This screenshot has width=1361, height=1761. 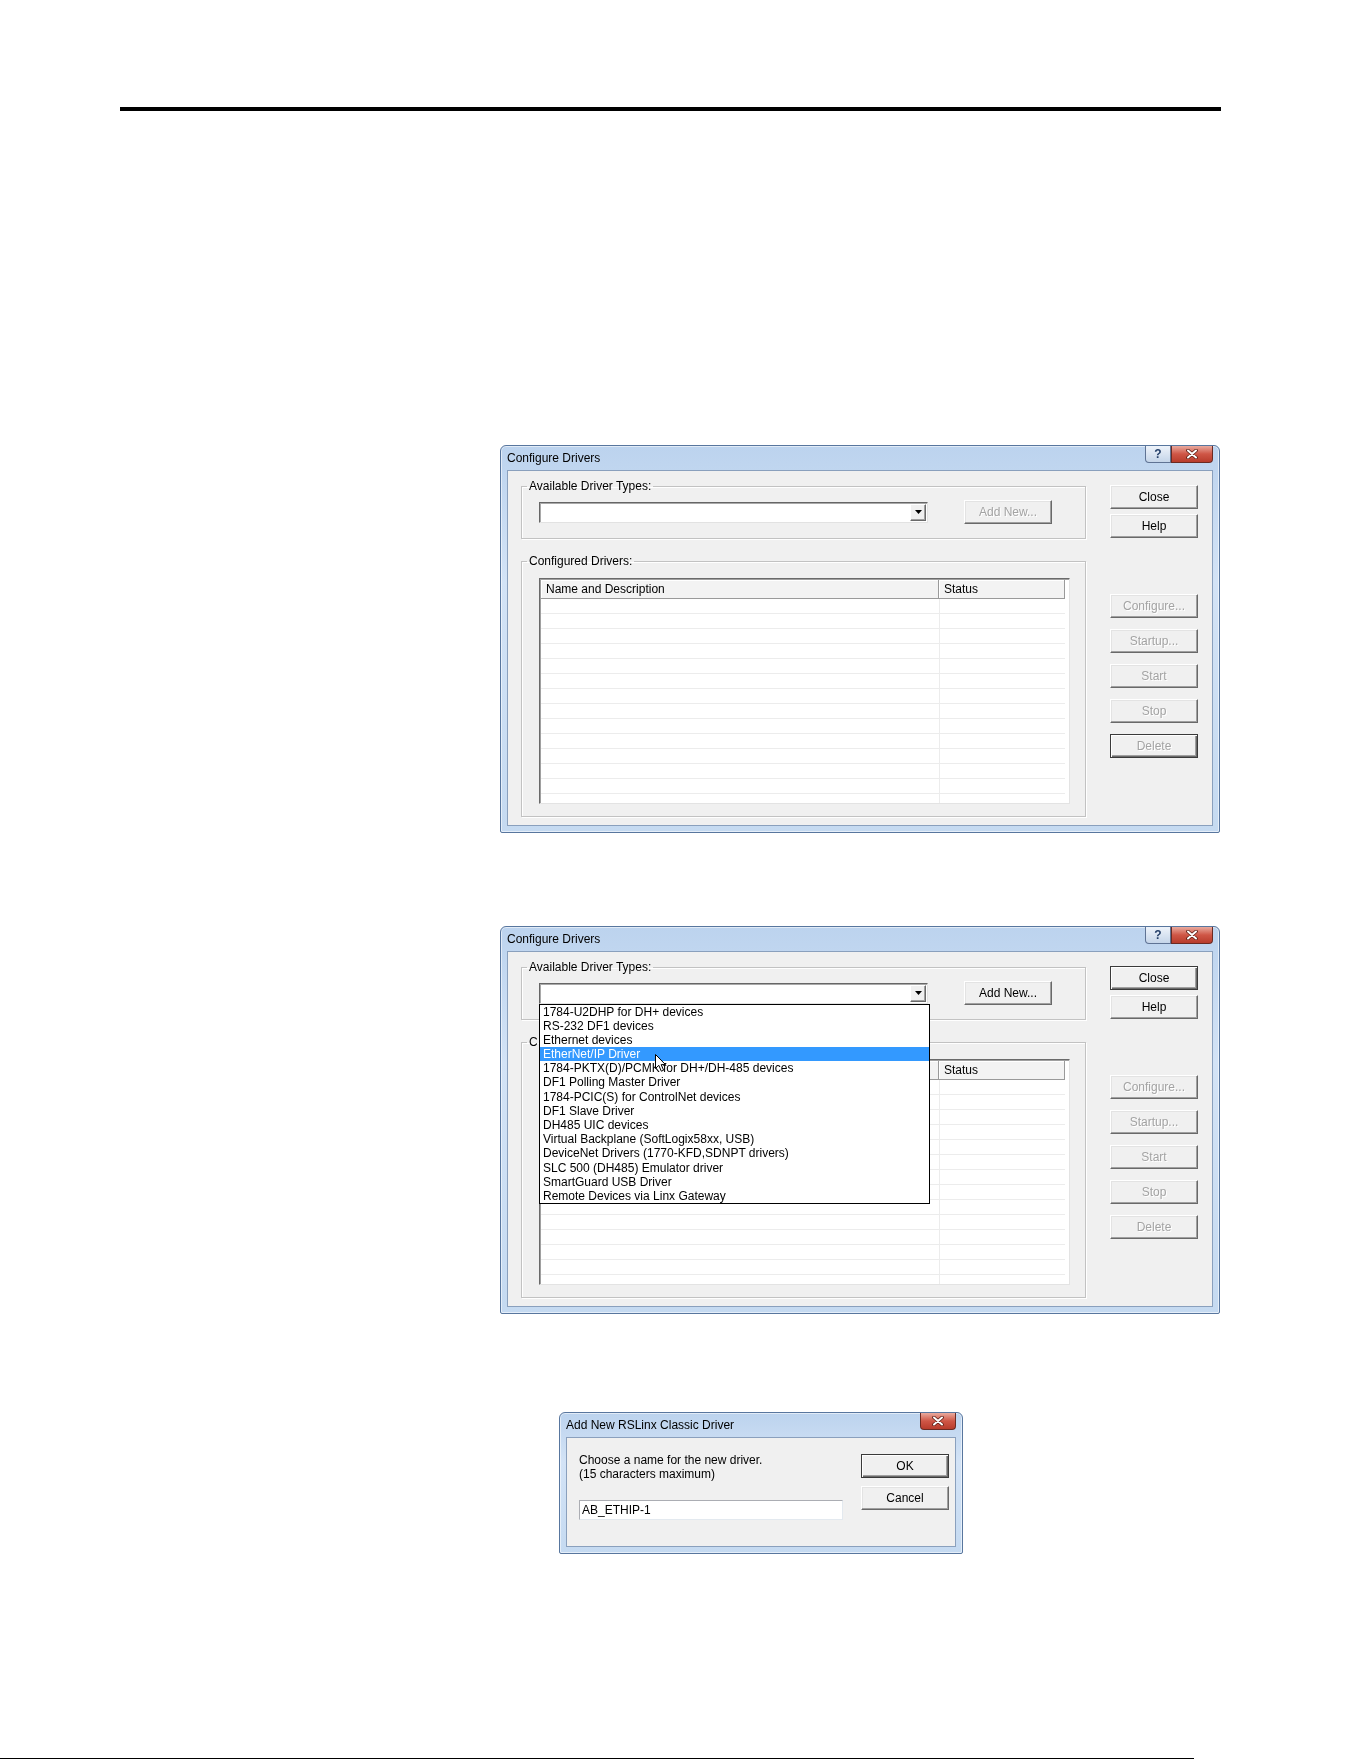 I want to click on combo-box, so click(x=733, y=512).